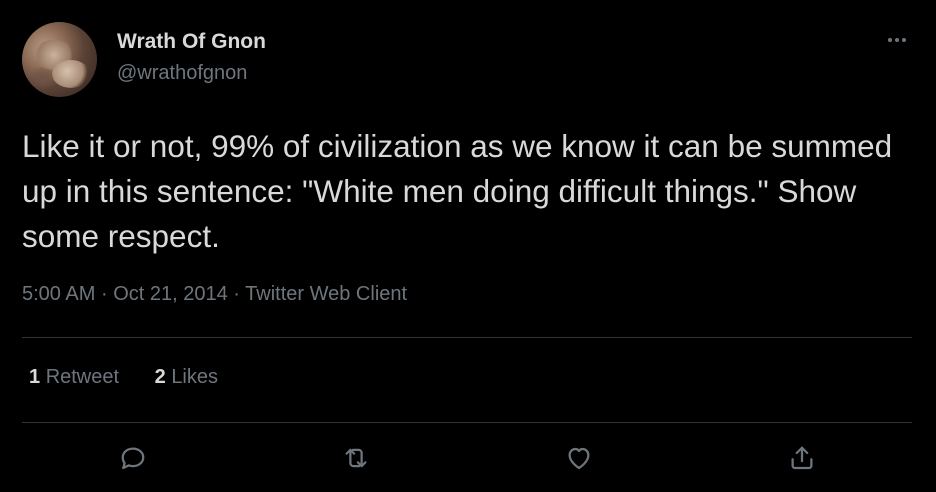 The height and width of the screenshot is (492, 936). Describe the element at coordinates (191, 42) in the screenshot. I see `author-name: Wrath Of Gnon` at that location.